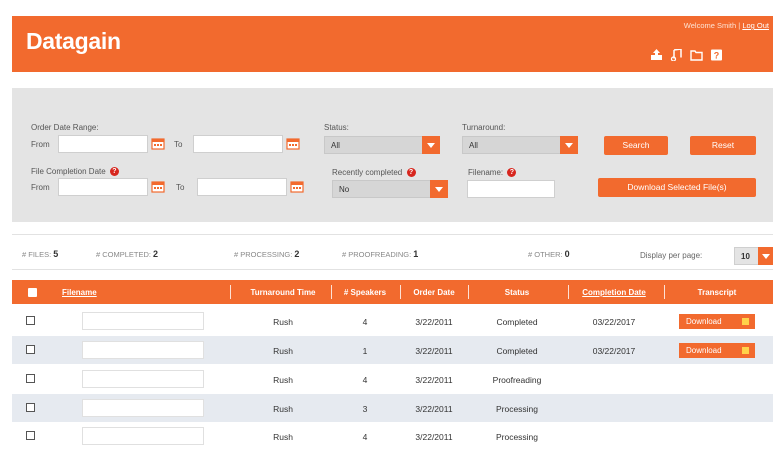 The width and height of the screenshot is (773, 450). Describe the element at coordinates (614, 292) in the screenshot. I see `column-header-completion-date: Completion Date` at that location.